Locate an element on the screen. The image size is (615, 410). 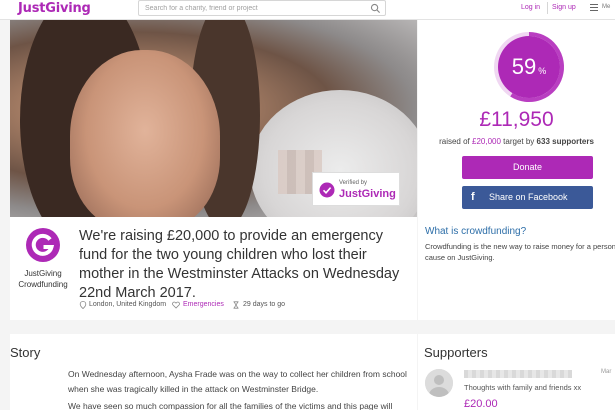
donate-button: Donate is located at coordinates (527, 167).